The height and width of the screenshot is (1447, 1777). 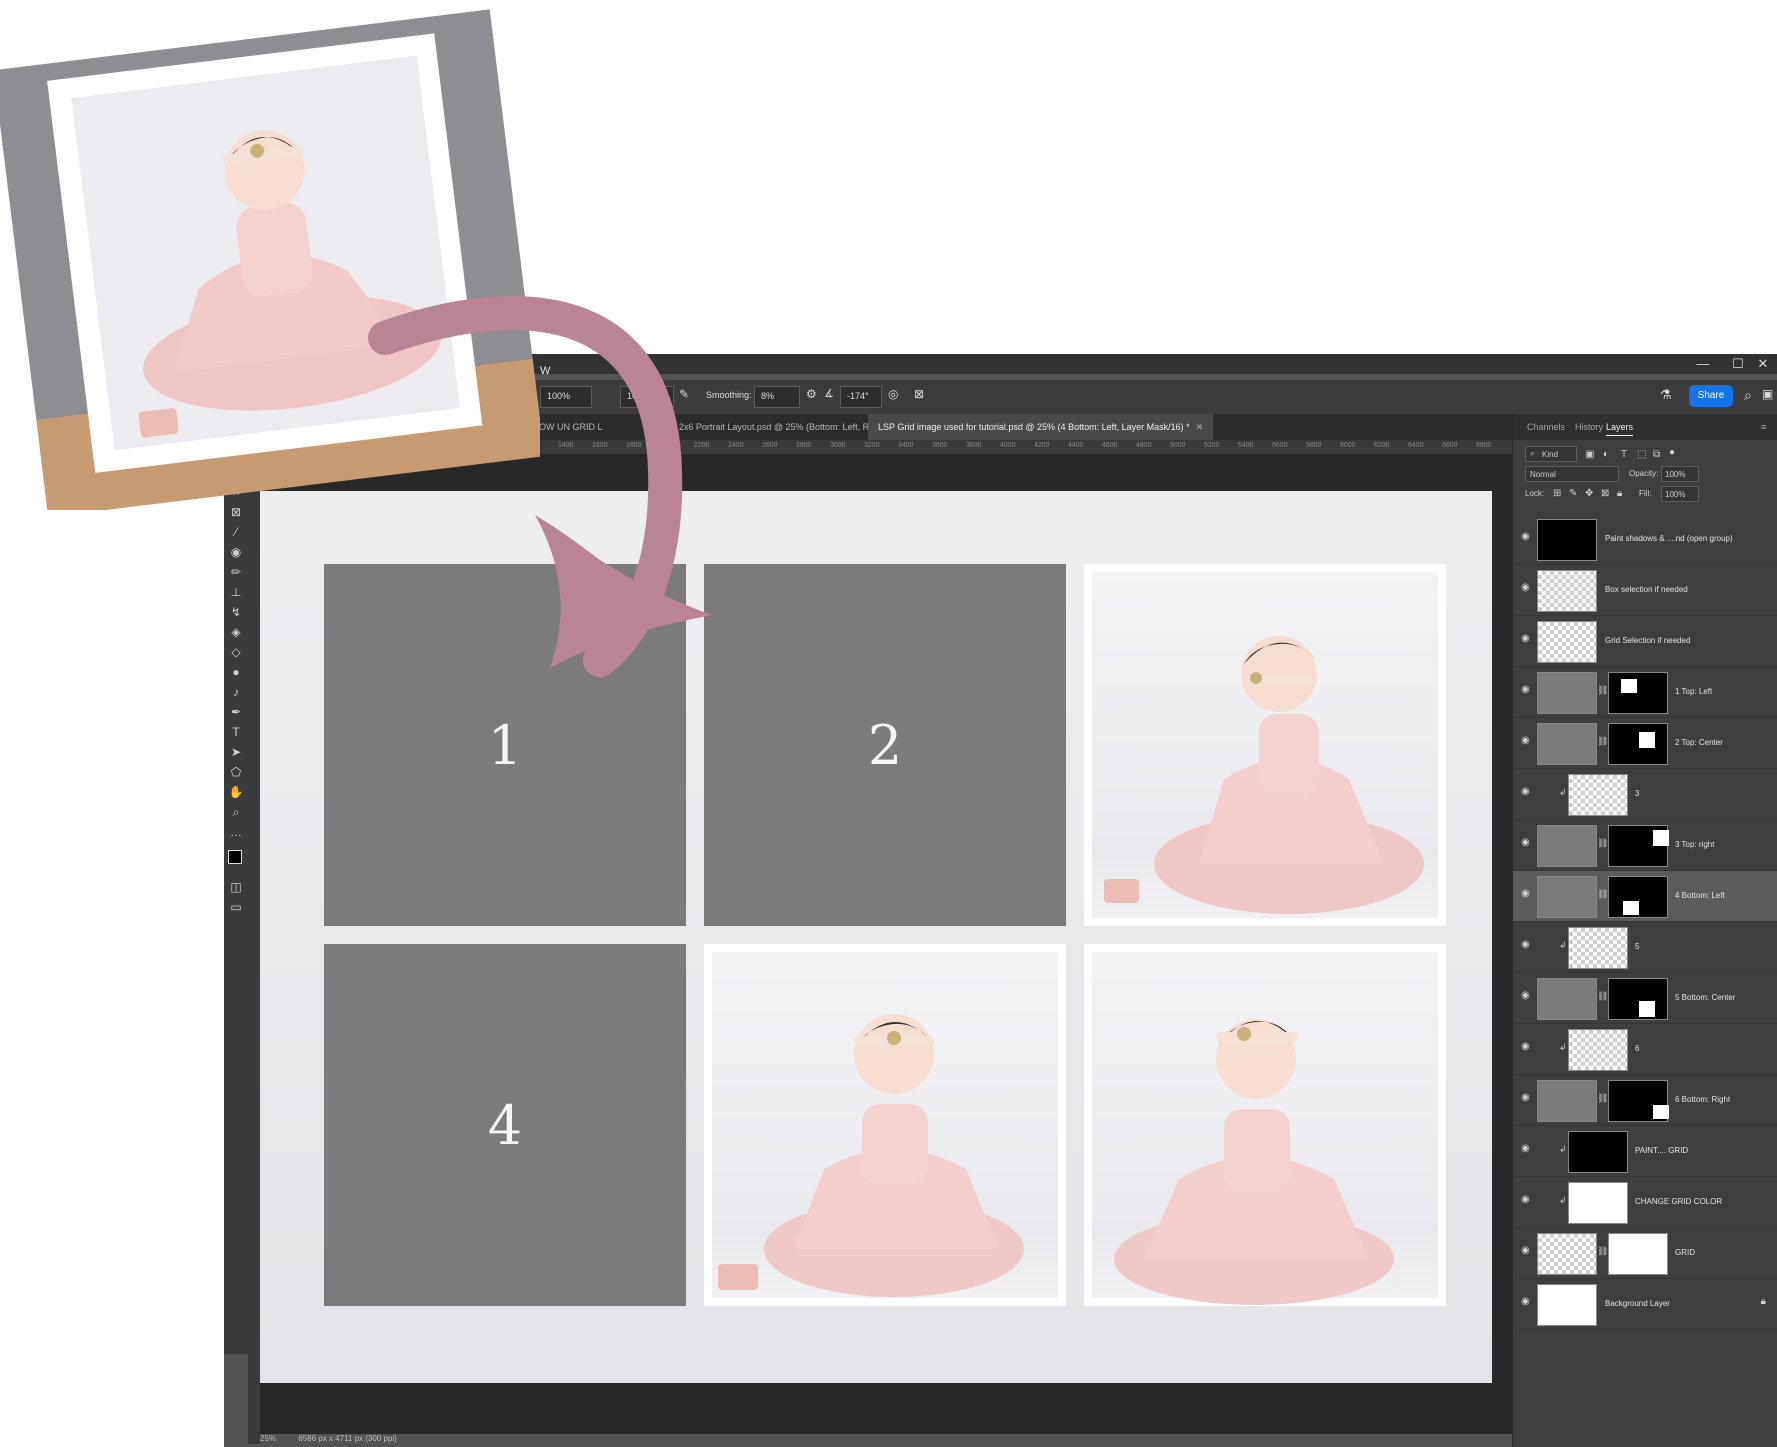 What do you see at coordinates (236, 772) in the screenshot?
I see `shape-tool-icon: ⬠` at bounding box center [236, 772].